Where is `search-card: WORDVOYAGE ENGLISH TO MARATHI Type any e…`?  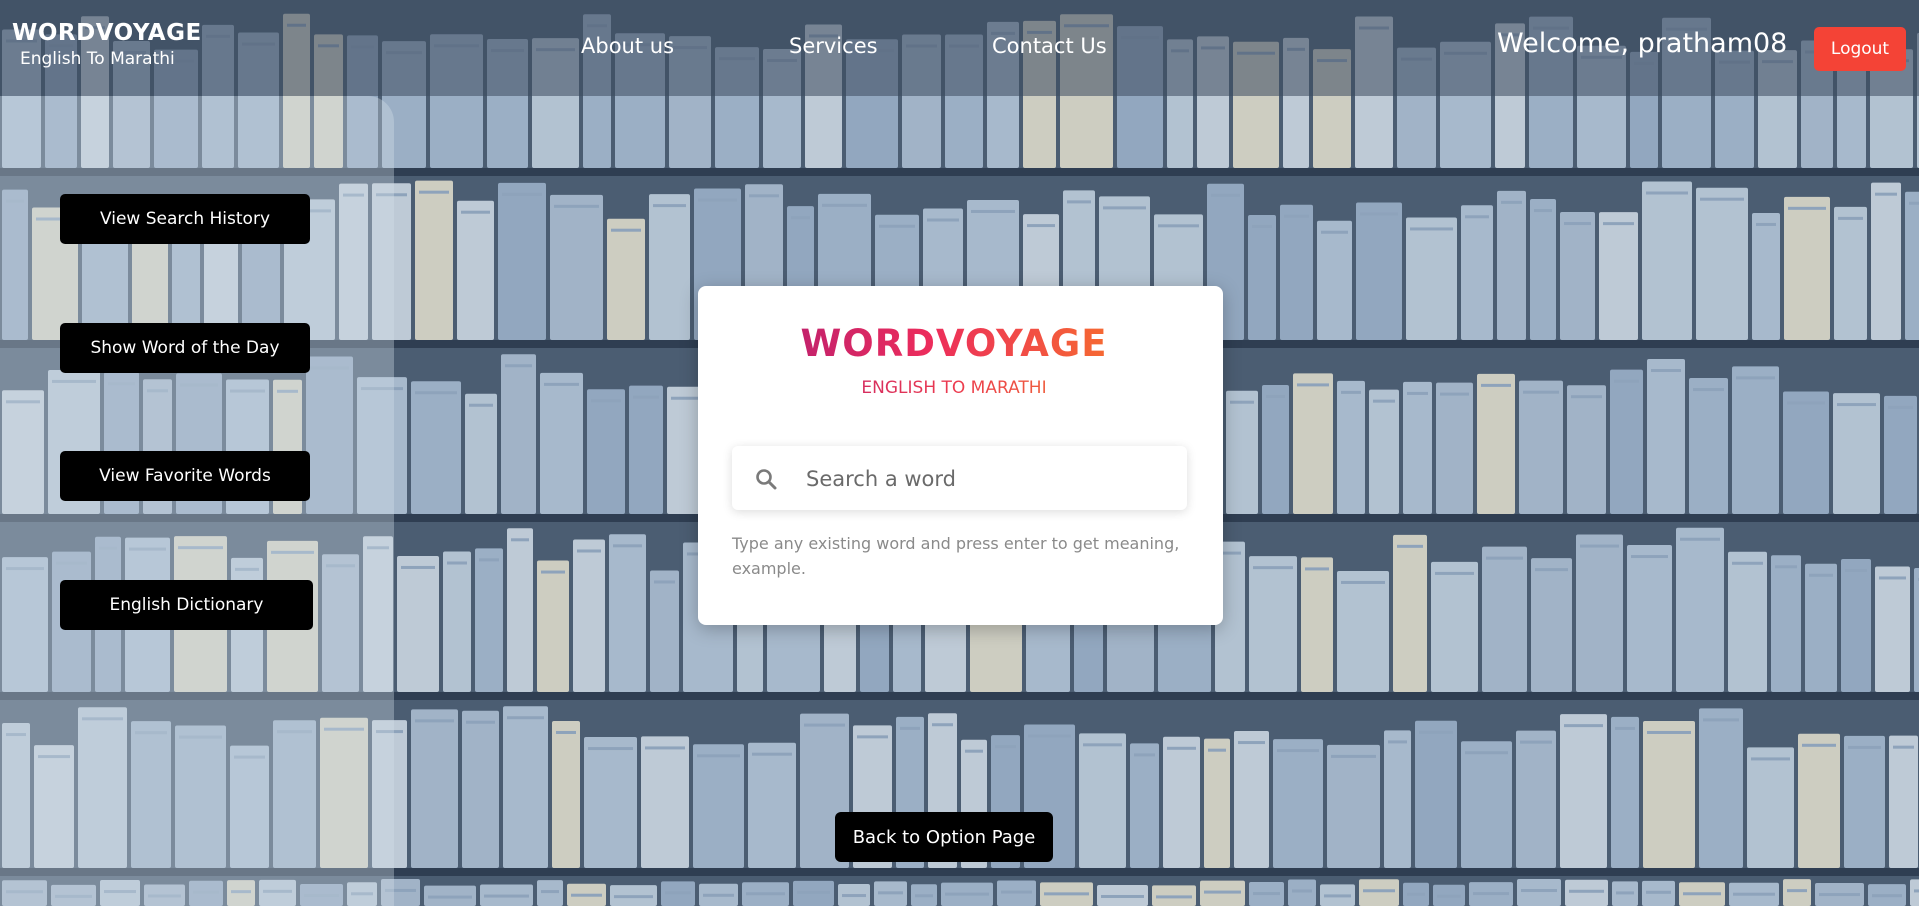 search-card: WORDVOYAGE ENGLISH TO MARATHI Type any e… is located at coordinates (960, 455).